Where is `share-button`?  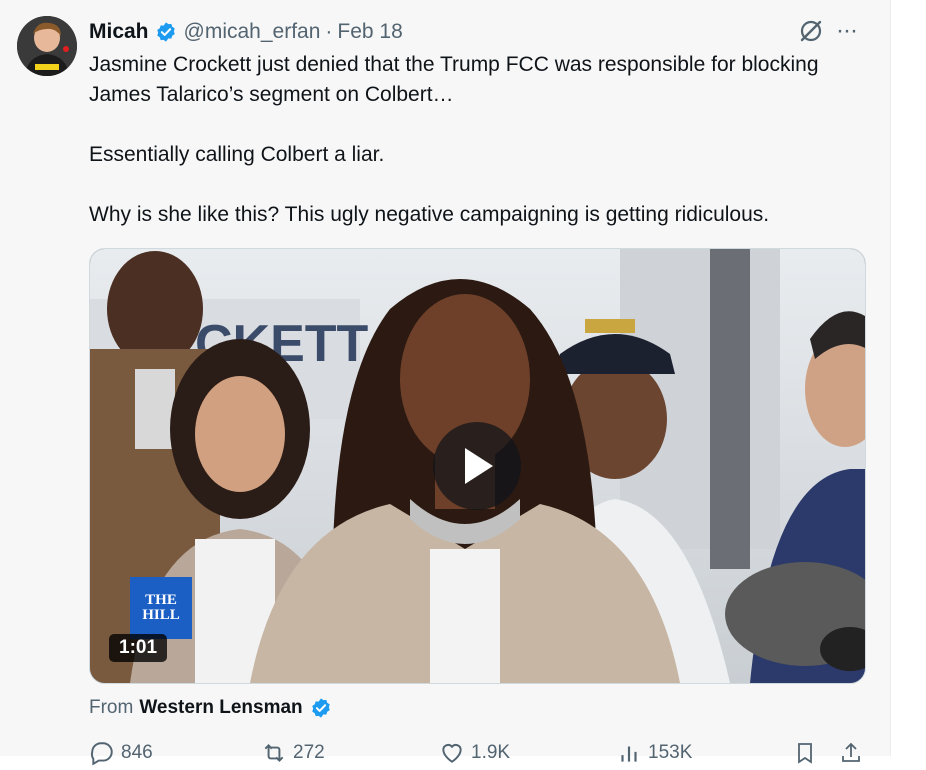 share-button is located at coordinates (854, 753).